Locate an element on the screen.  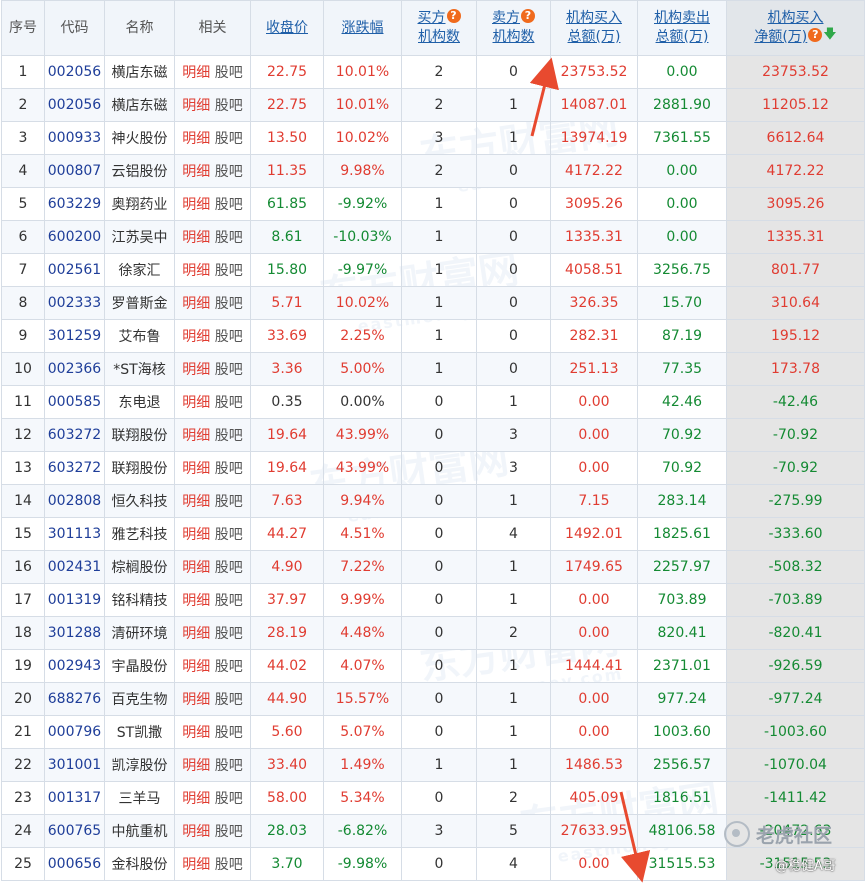
stock-name-link: 百克生物 is located at coordinates (139, 699).